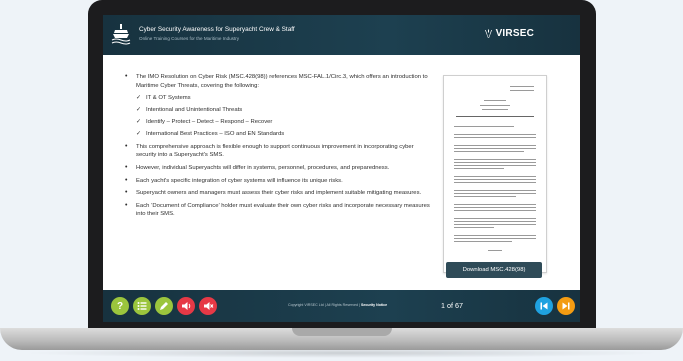 The image size is (683, 361). I want to click on audio-button, so click(186, 306).